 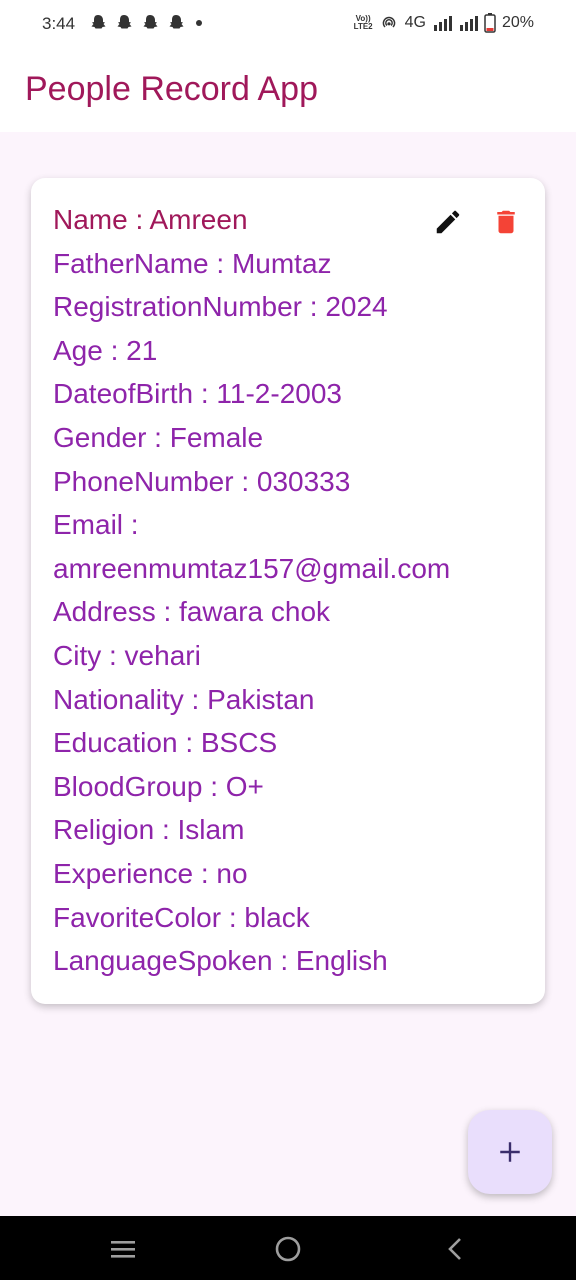 I want to click on record-father-name: FatherName : Mumtaz, so click(x=192, y=263).